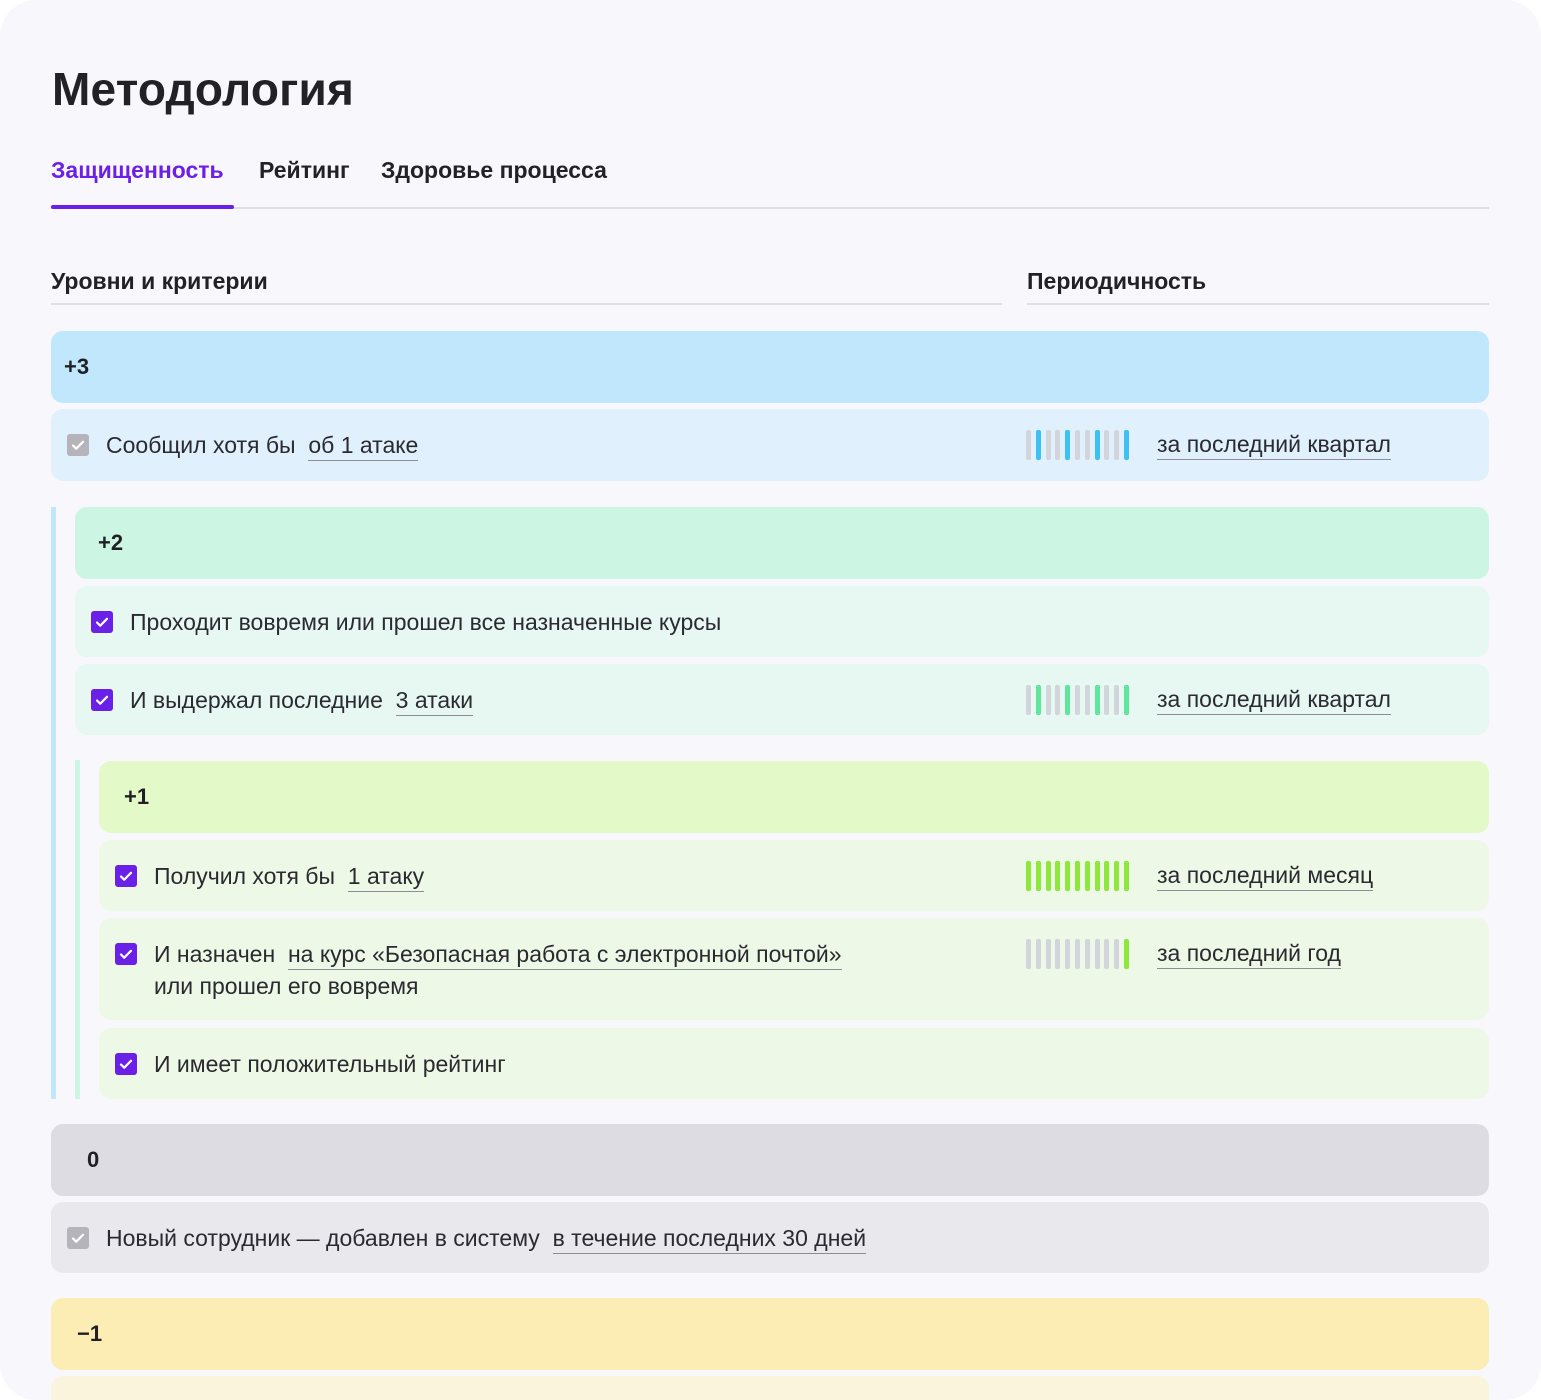 The image size is (1541, 1400). I want to click on period-link: за последний год, so click(1249, 954).